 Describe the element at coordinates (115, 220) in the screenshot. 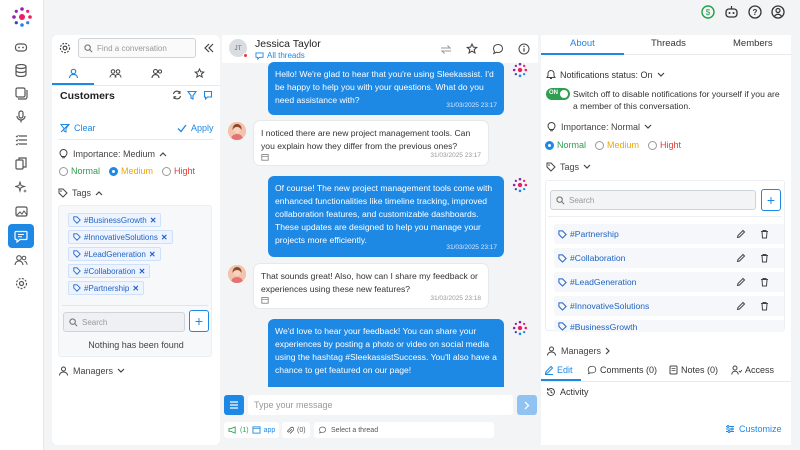

I see `tag-chip: #BusinessGrowth ✕` at that location.